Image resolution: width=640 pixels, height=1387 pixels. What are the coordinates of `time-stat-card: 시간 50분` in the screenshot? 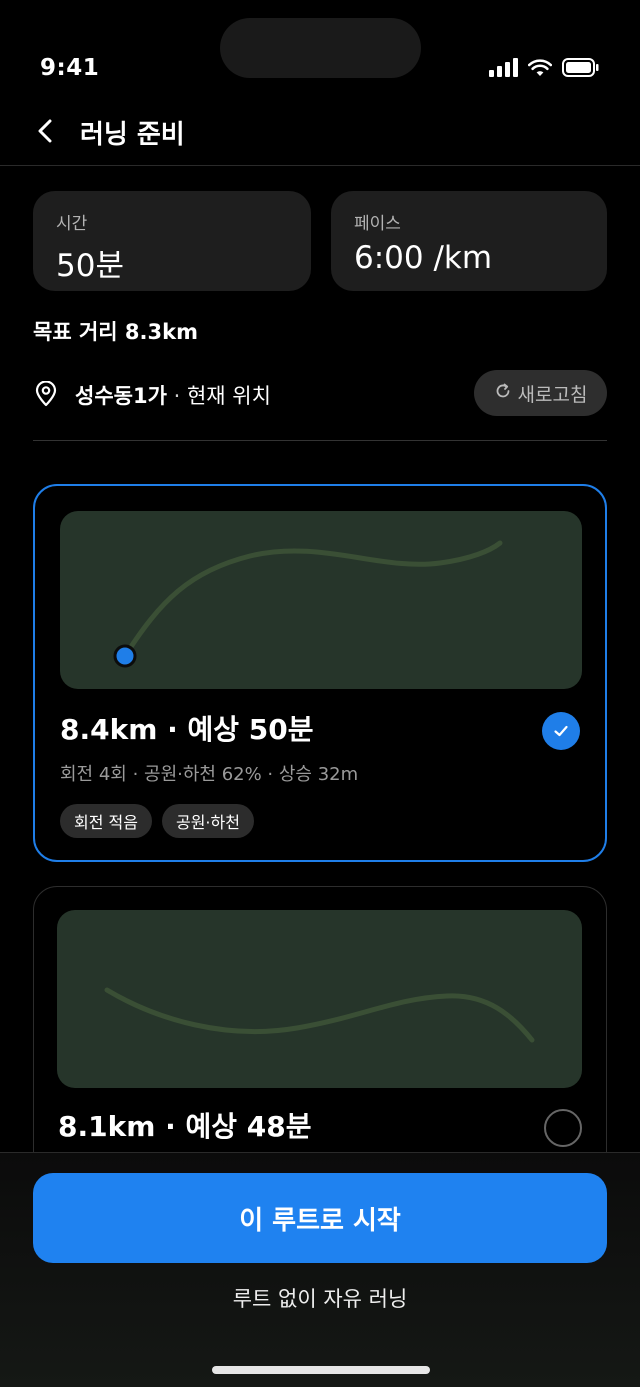 It's located at (172, 241).